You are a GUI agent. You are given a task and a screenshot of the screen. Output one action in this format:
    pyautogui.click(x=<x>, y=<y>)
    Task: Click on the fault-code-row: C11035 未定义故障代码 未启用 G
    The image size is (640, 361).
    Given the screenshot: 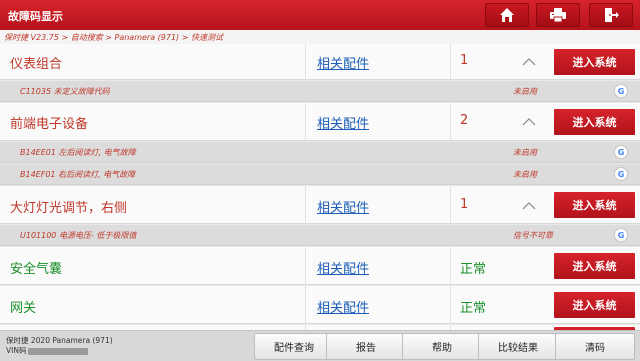 What is the action you would take?
    pyautogui.click(x=320, y=91)
    